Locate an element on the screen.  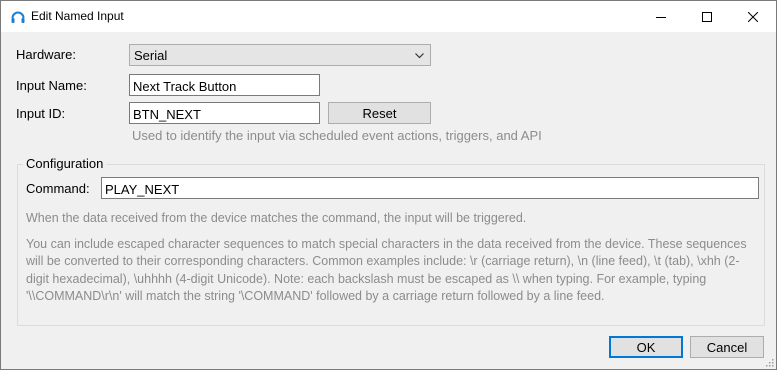
minimize-button is located at coordinates (661, 16).